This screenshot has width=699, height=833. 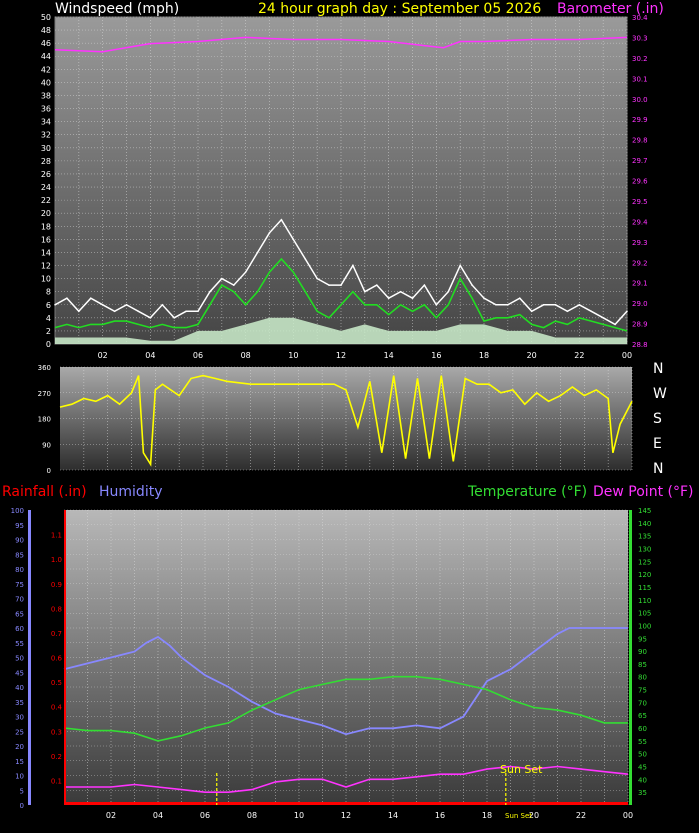 What do you see at coordinates (642, 652) in the screenshot?
I see `temperature-y-tick-label: 90` at bounding box center [642, 652].